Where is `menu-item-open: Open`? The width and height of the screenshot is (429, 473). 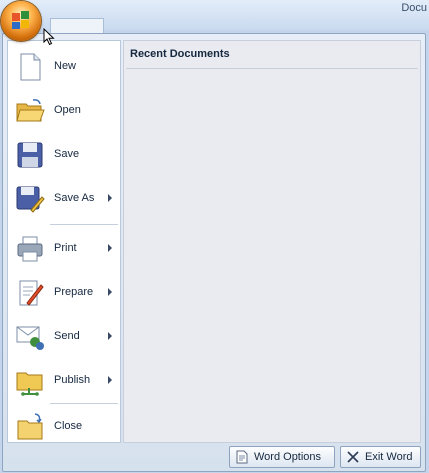
menu-item-open: Open is located at coordinates (64, 111).